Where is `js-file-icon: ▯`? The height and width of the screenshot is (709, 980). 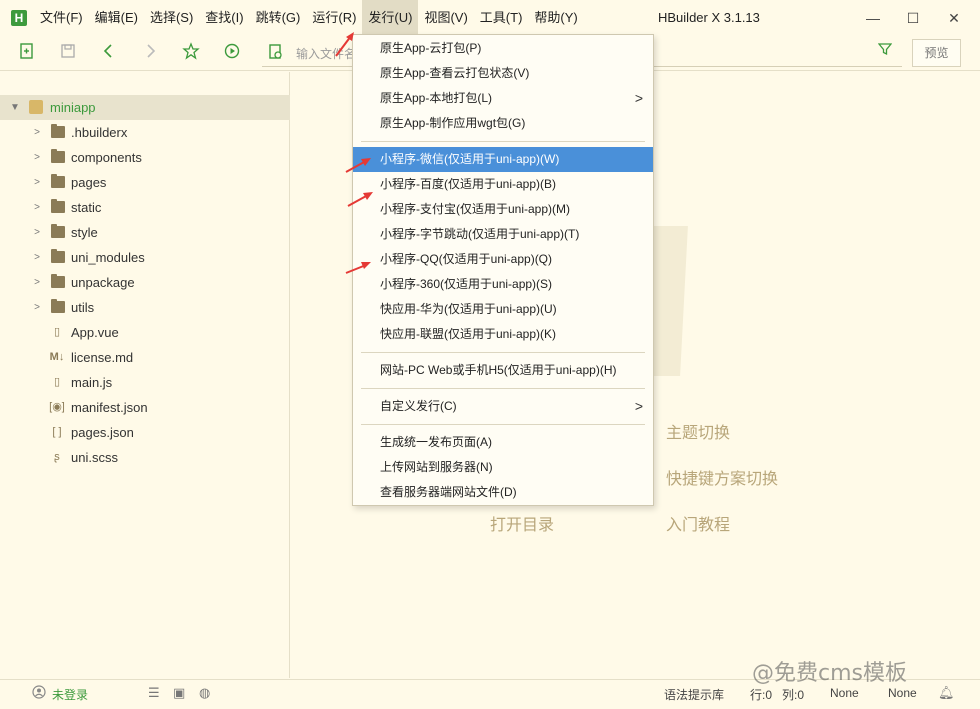 js-file-icon: ▯ is located at coordinates (57, 382).